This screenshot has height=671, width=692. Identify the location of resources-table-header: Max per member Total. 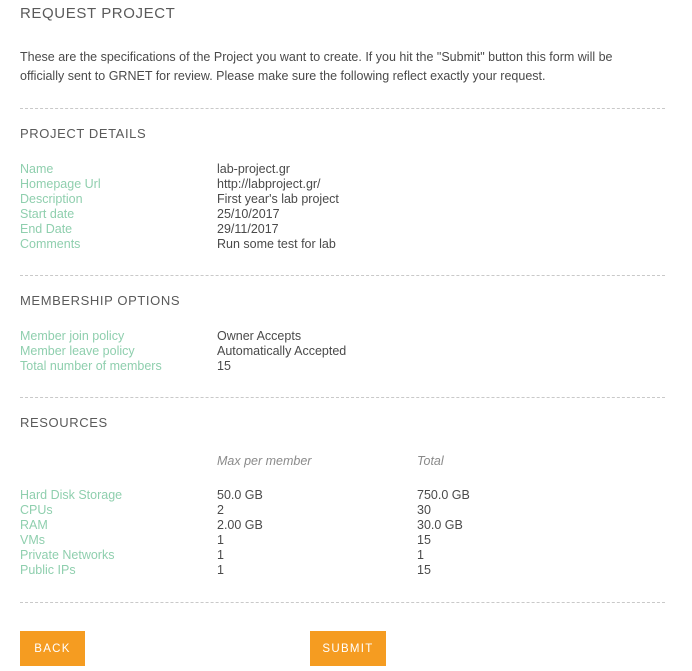
(346, 461).